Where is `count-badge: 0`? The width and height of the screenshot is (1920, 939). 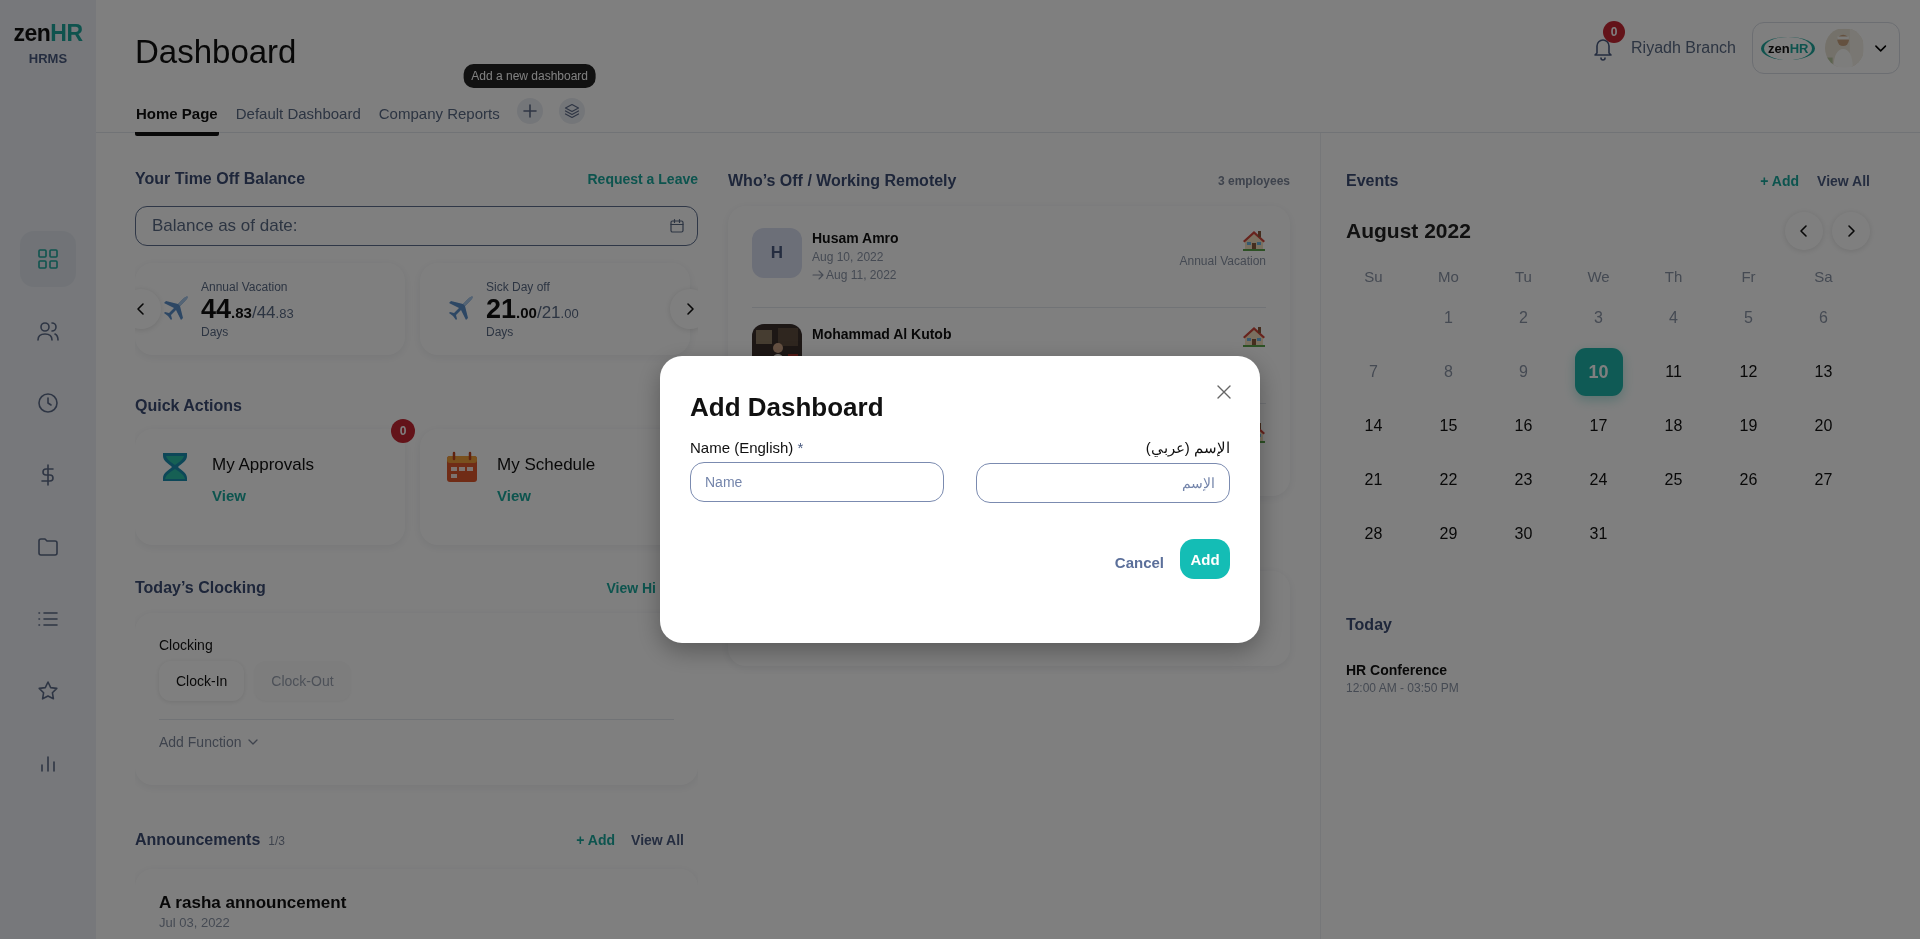 count-badge: 0 is located at coordinates (403, 431).